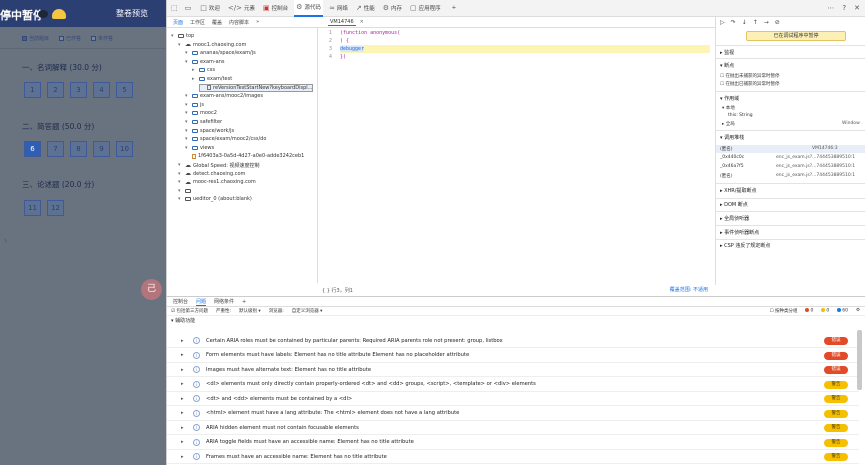 This screenshot has height=465, width=865. I want to click on call-frame-name: _0x440c0c, so click(732, 157).